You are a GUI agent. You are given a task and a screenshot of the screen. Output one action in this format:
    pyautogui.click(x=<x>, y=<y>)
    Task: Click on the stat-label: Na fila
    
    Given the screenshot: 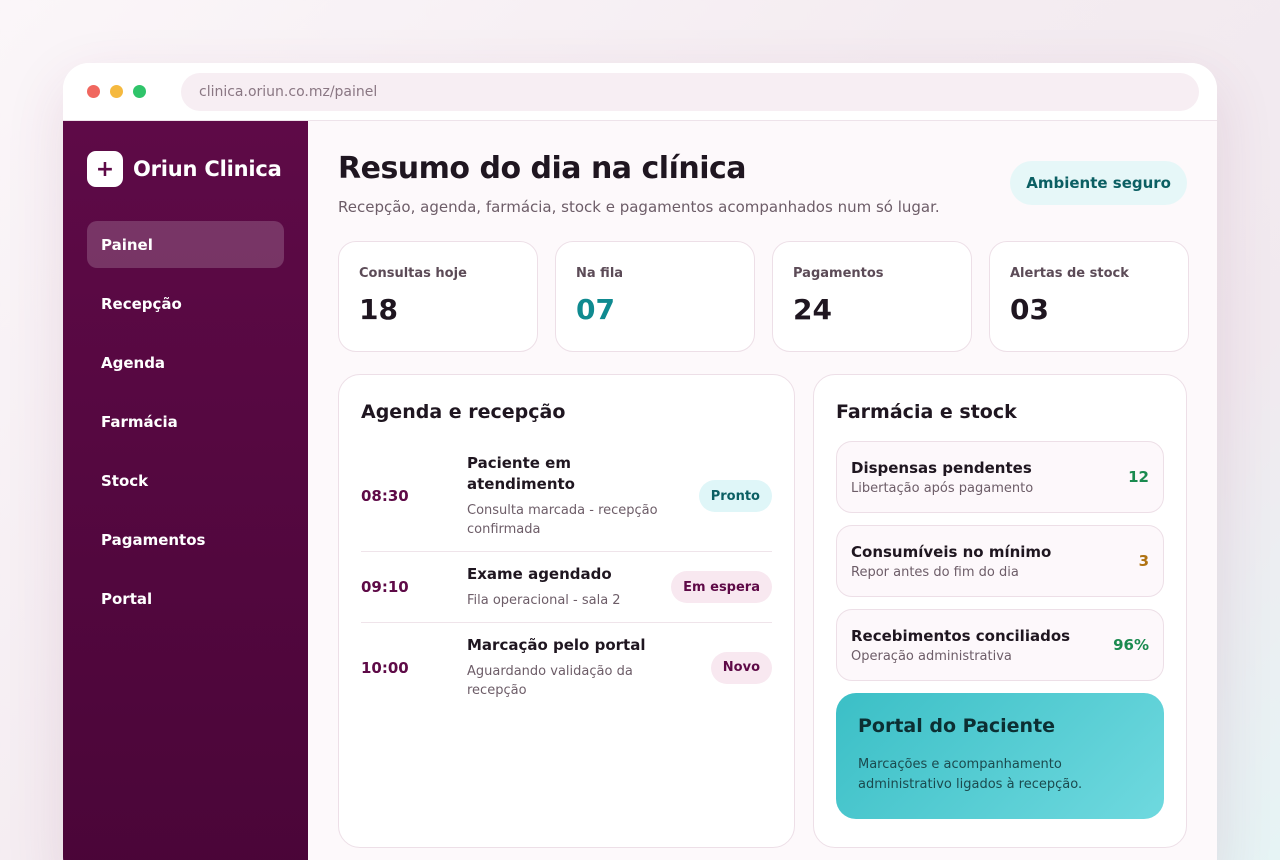 What is the action you would take?
    pyautogui.click(x=600, y=273)
    